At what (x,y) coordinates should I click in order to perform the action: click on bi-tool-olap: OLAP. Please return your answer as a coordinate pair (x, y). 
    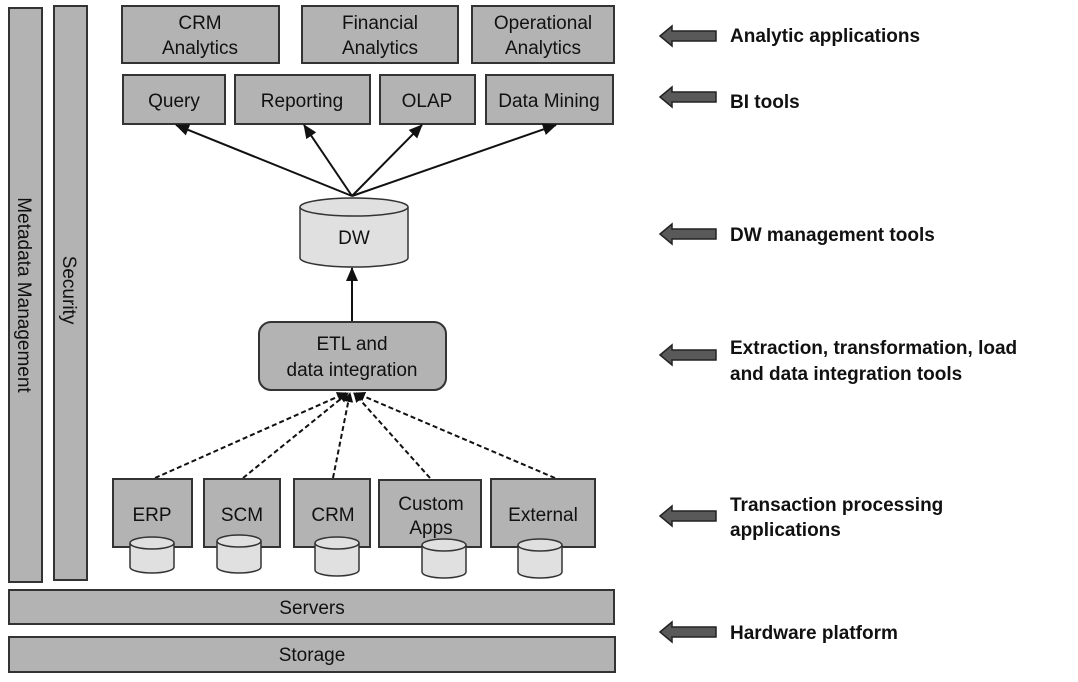
    Looking at the image, I should click on (427, 99).